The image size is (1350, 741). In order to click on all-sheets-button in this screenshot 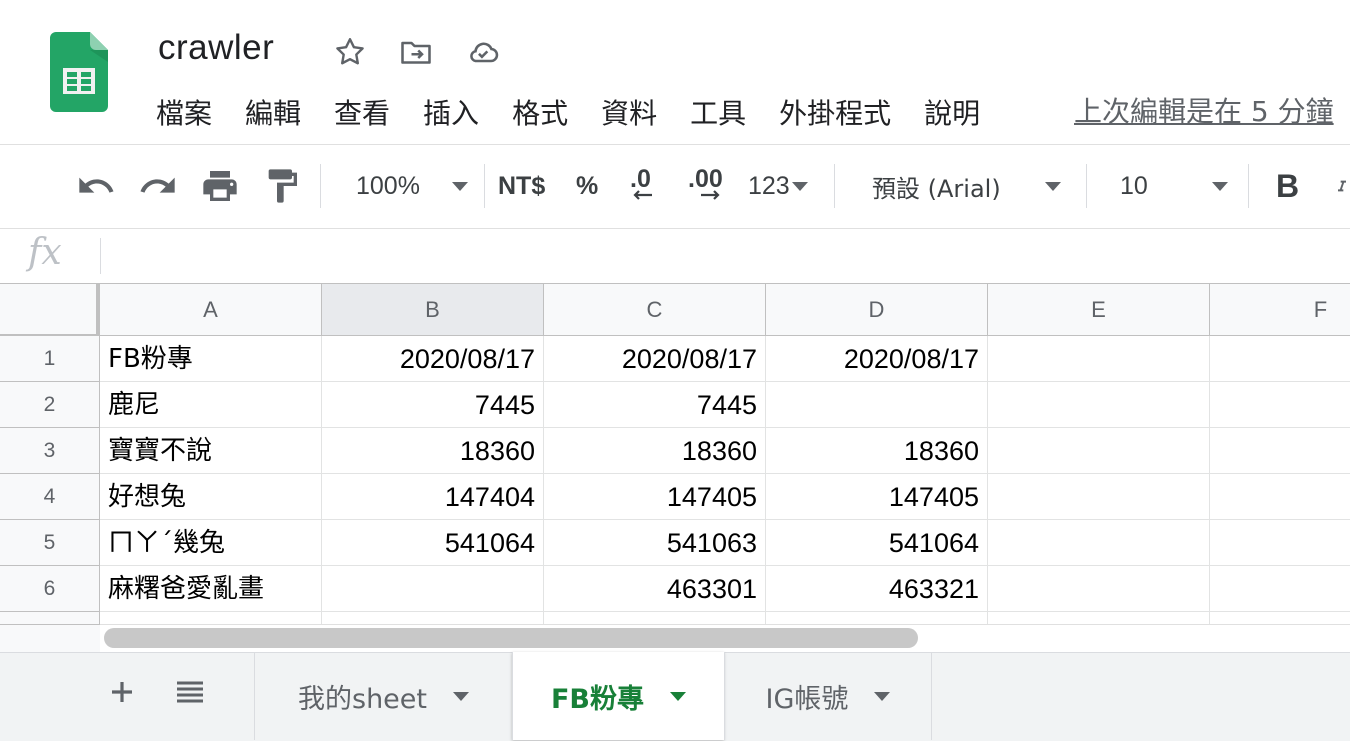, I will do `click(190, 692)`.